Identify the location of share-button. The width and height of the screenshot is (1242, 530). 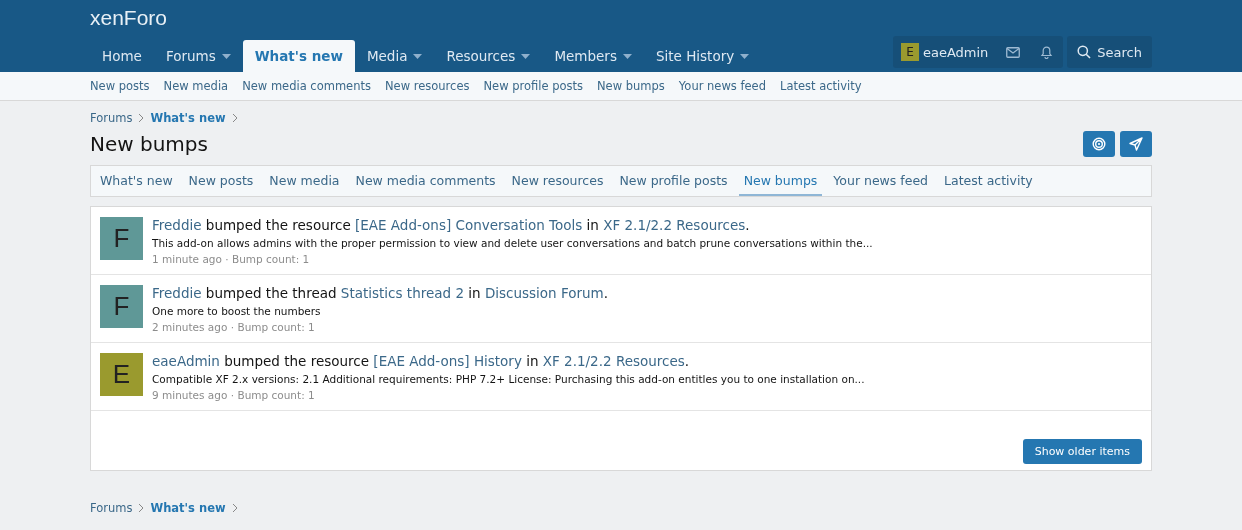
(1136, 144).